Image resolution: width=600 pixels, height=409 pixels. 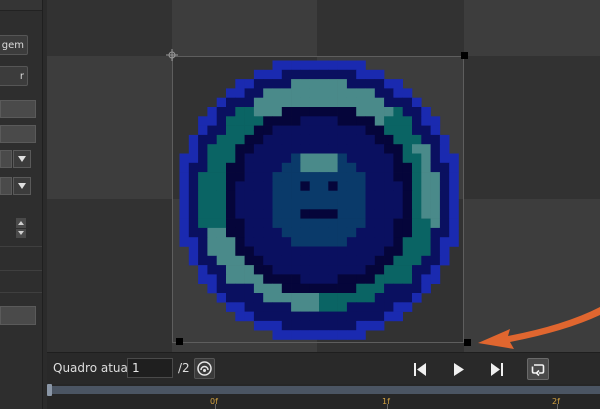 I want to click on loop-icon, so click(x=538, y=370).